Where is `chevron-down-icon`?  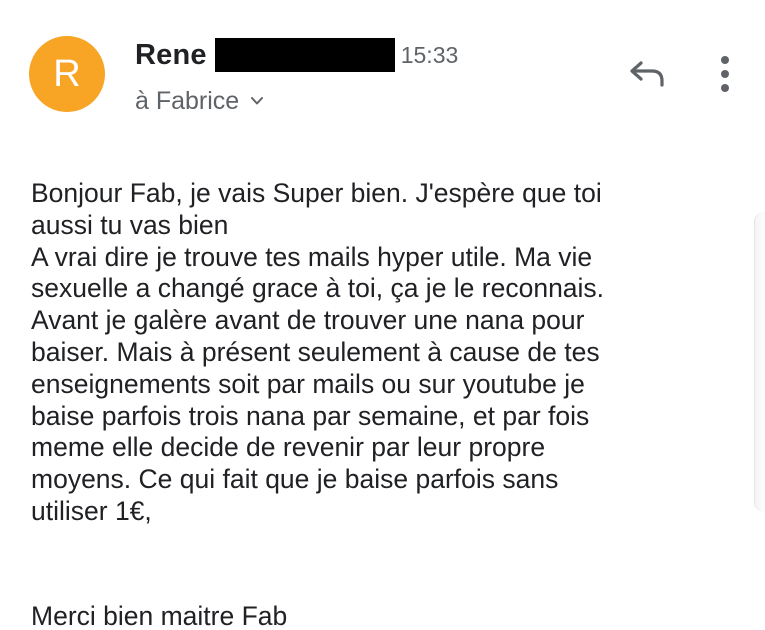 chevron-down-icon is located at coordinates (257, 101).